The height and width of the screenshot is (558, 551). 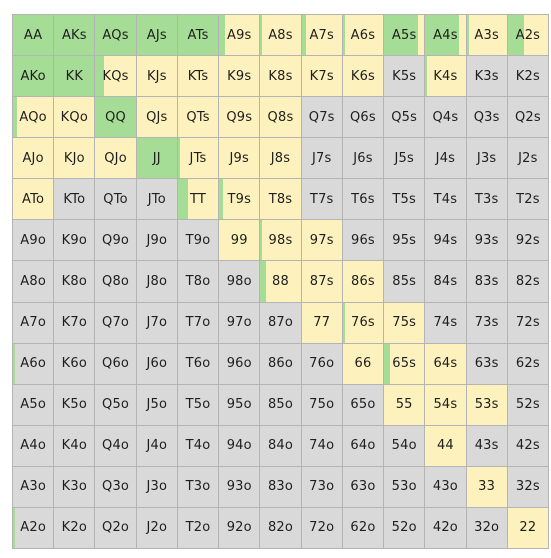 I want to click on hand-cell-55: 55, so click(x=405, y=405).